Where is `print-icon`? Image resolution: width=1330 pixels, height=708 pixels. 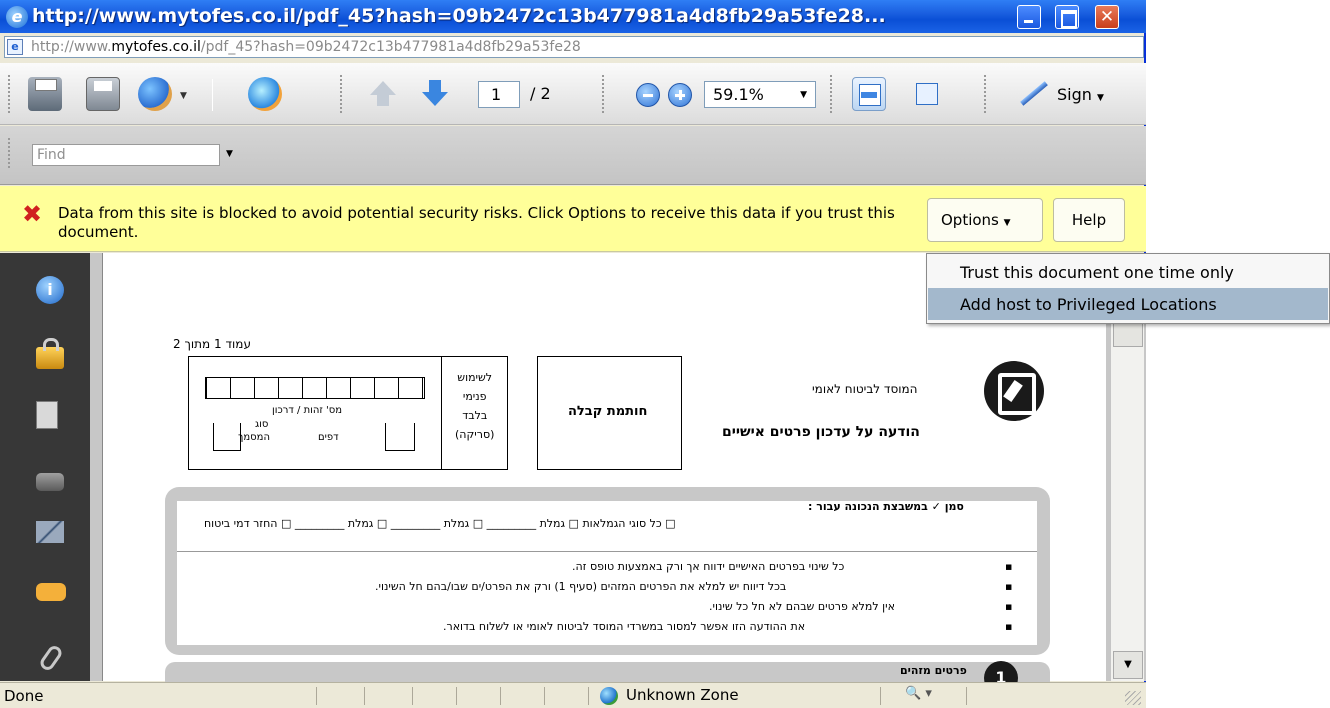
print-icon is located at coordinates (45, 94).